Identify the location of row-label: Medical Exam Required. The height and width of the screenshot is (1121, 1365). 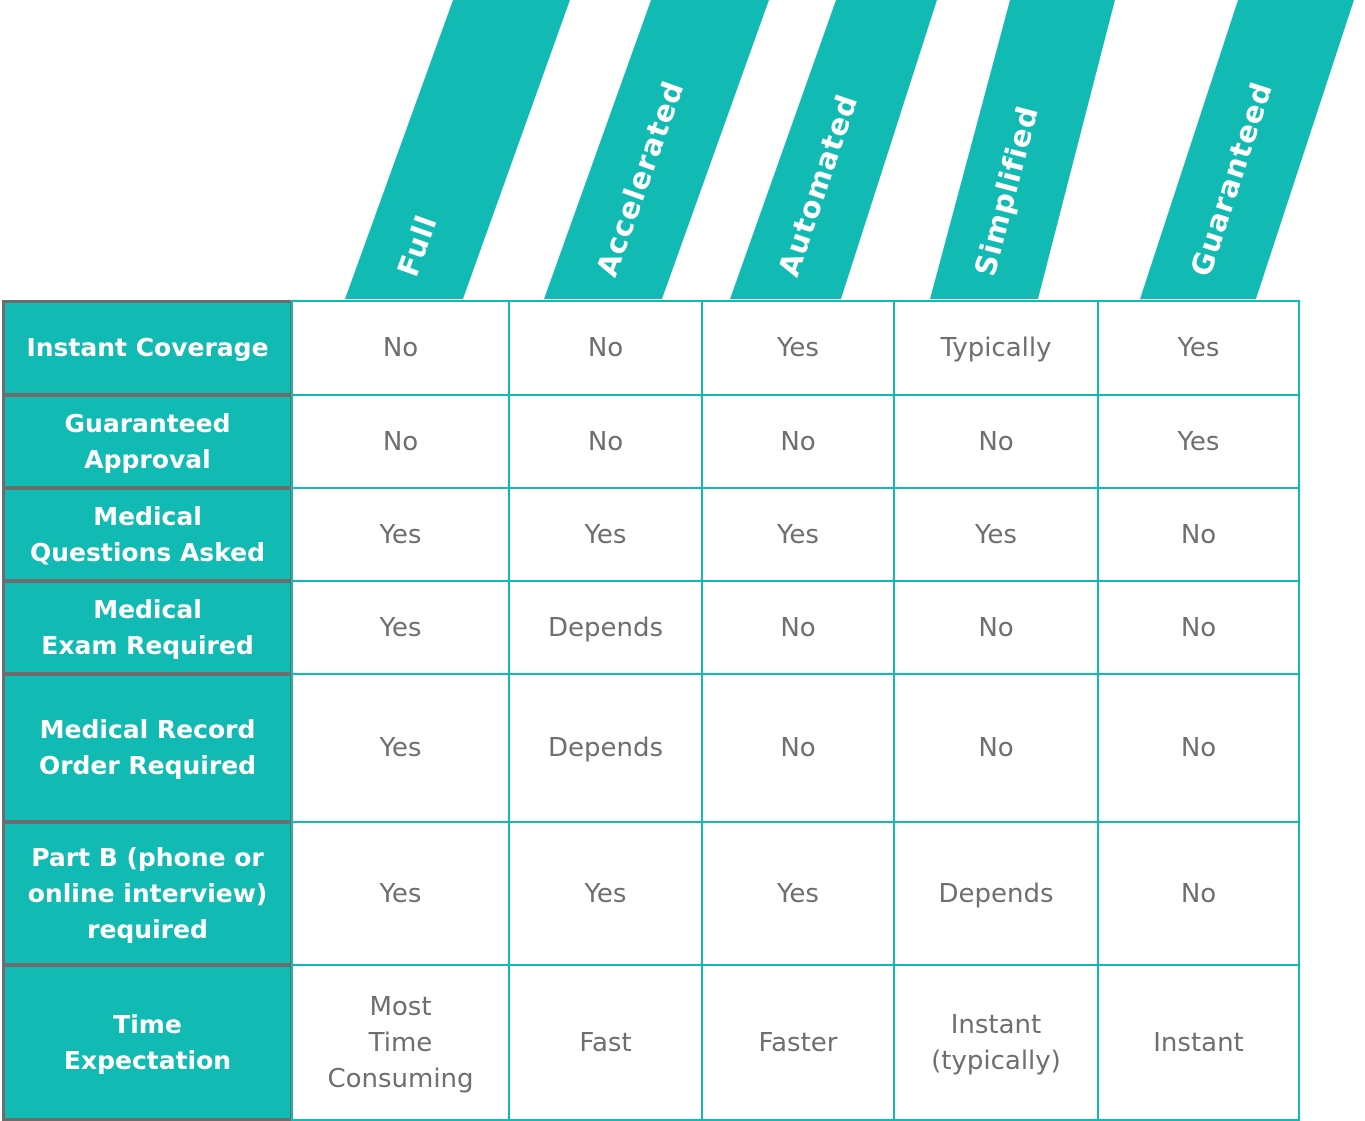
(147, 627).